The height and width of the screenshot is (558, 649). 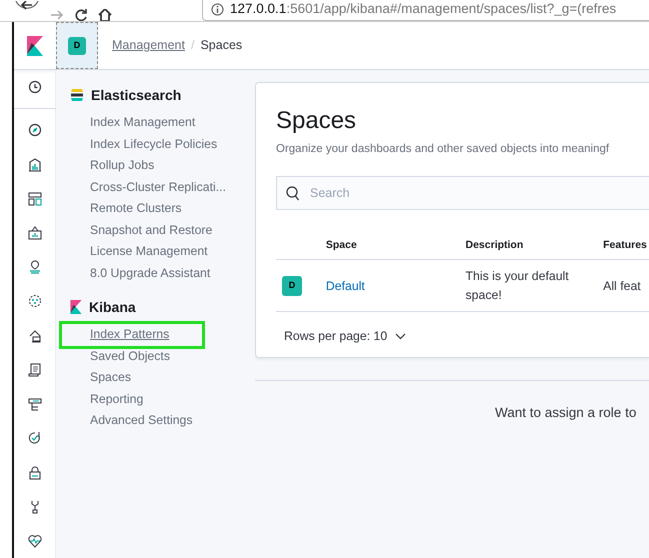 I want to click on sidebar-link: Reporting, so click(x=172, y=399).